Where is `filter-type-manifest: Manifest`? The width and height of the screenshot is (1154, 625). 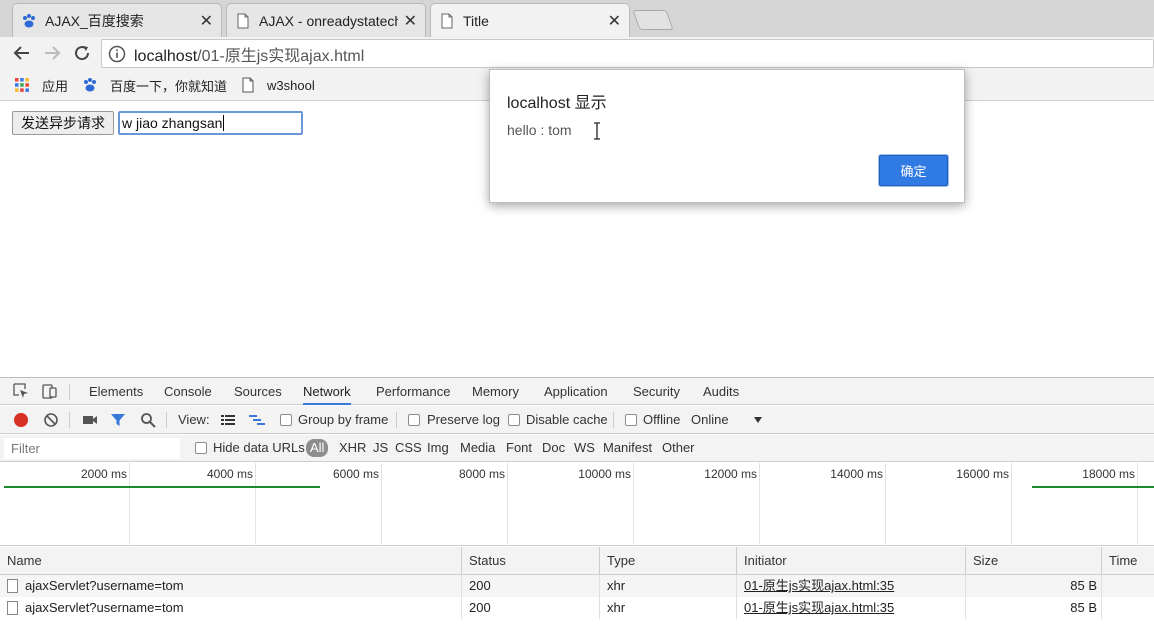
filter-type-manifest: Manifest is located at coordinates (627, 447).